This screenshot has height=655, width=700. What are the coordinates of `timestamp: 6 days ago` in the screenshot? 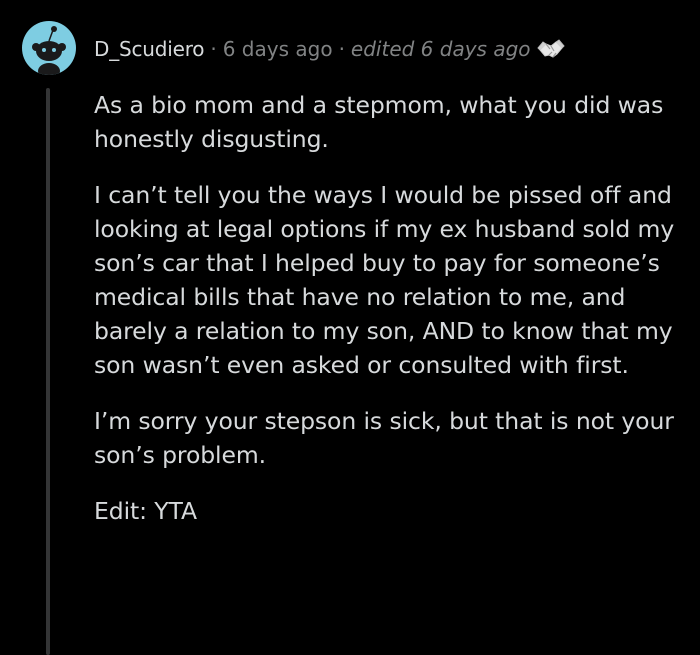 It's located at (278, 49).